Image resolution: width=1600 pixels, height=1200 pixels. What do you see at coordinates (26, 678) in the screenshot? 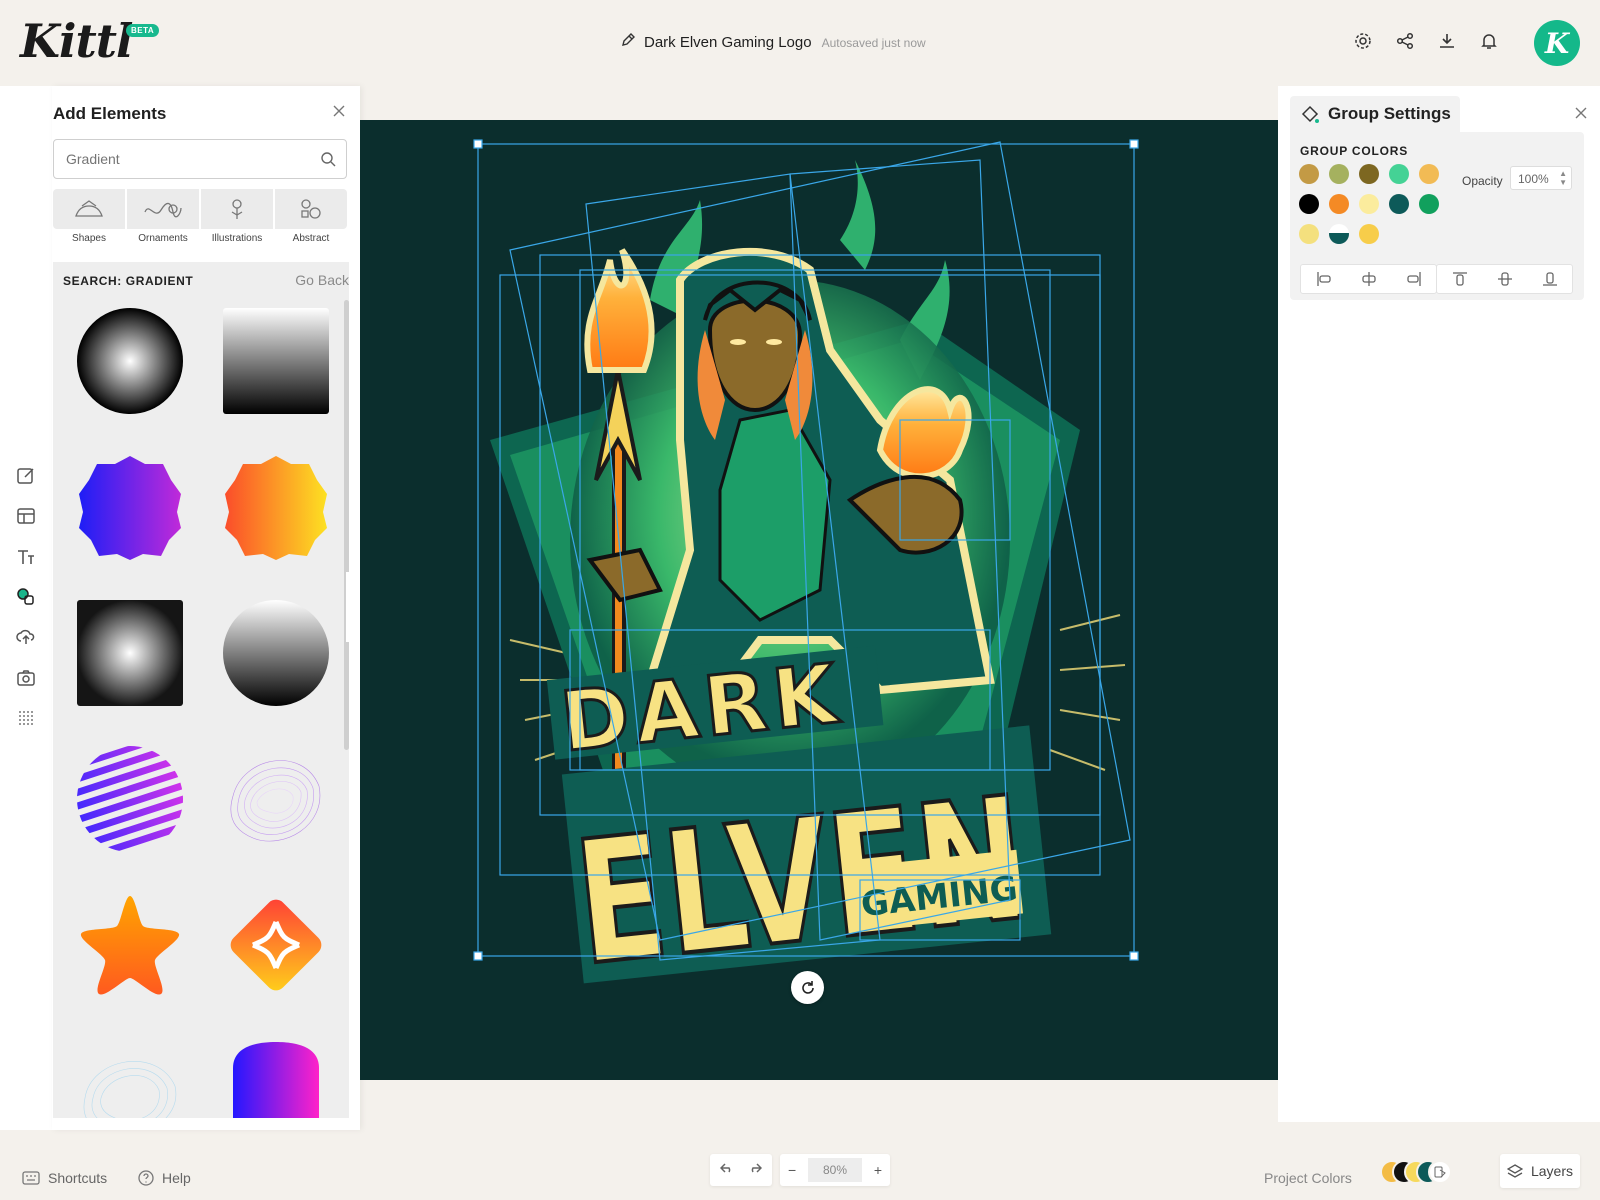
I see `camera-icon` at bounding box center [26, 678].